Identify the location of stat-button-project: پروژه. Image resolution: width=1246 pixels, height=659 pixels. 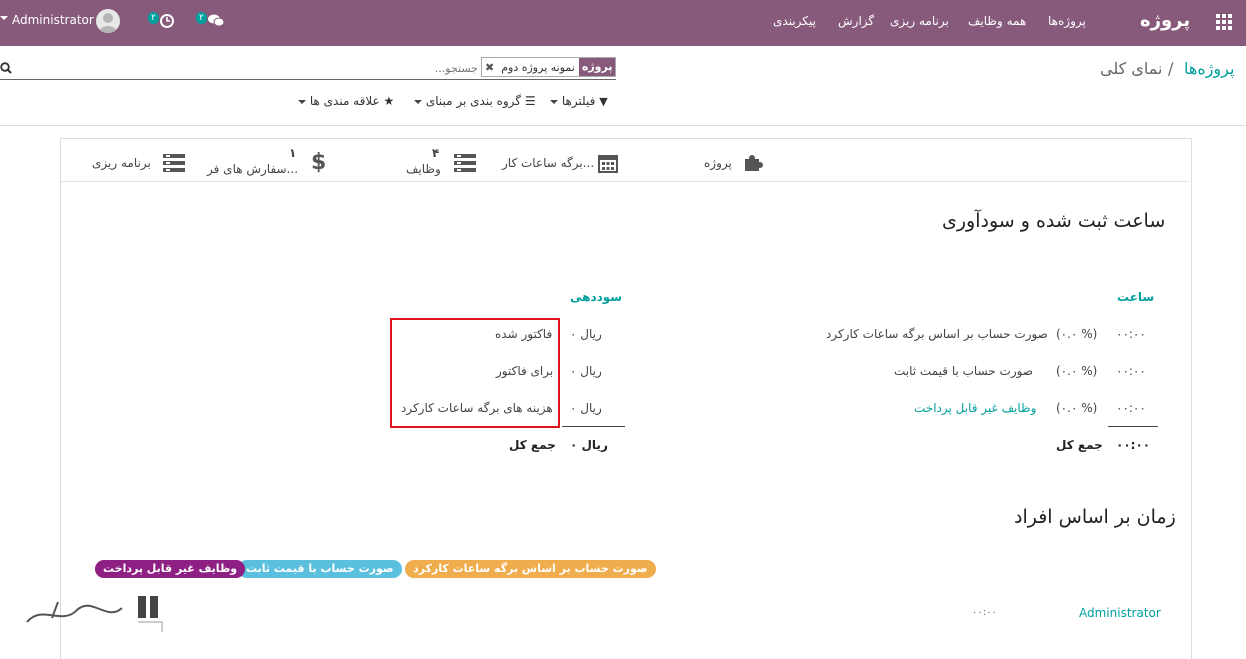
(735, 163).